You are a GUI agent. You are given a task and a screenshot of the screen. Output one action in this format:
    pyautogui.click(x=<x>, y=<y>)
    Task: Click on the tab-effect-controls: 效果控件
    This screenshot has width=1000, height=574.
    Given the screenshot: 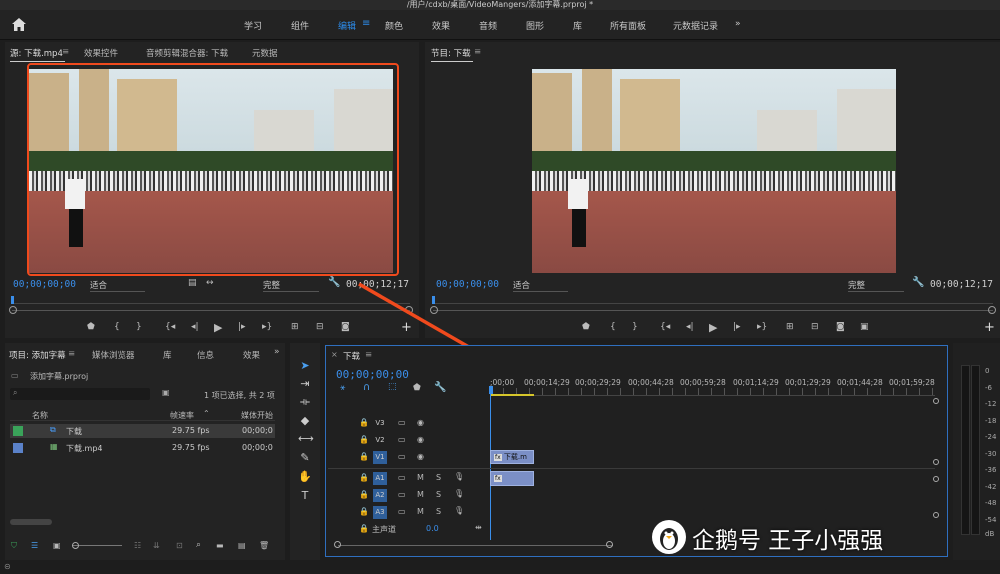 What is the action you would take?
    pyautogui.click(x=101, y=53)
    